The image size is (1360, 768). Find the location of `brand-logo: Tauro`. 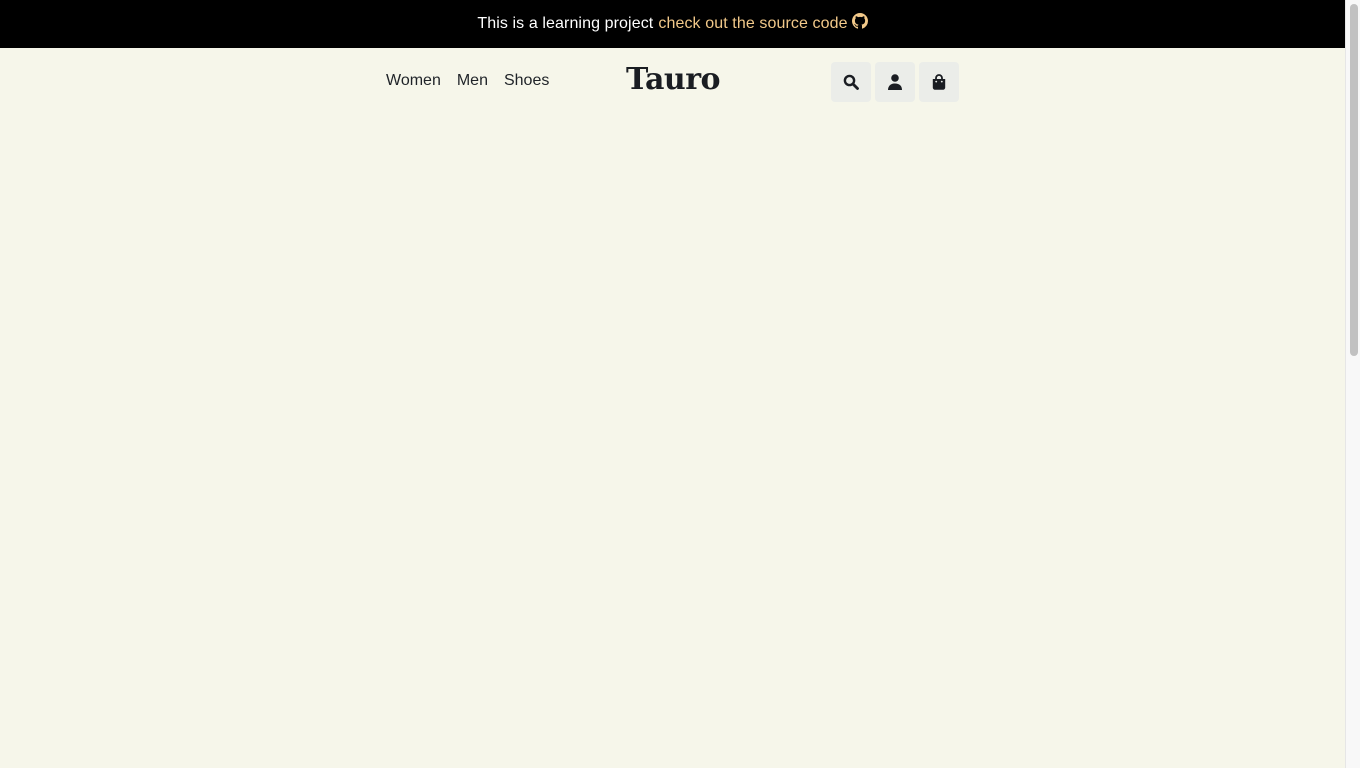

brand-logo: Tauro is located at coordinates (673, 79).